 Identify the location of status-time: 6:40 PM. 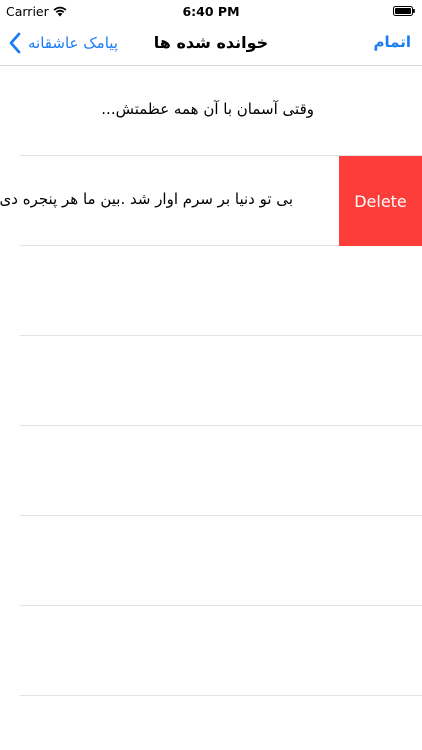
(211, 11).